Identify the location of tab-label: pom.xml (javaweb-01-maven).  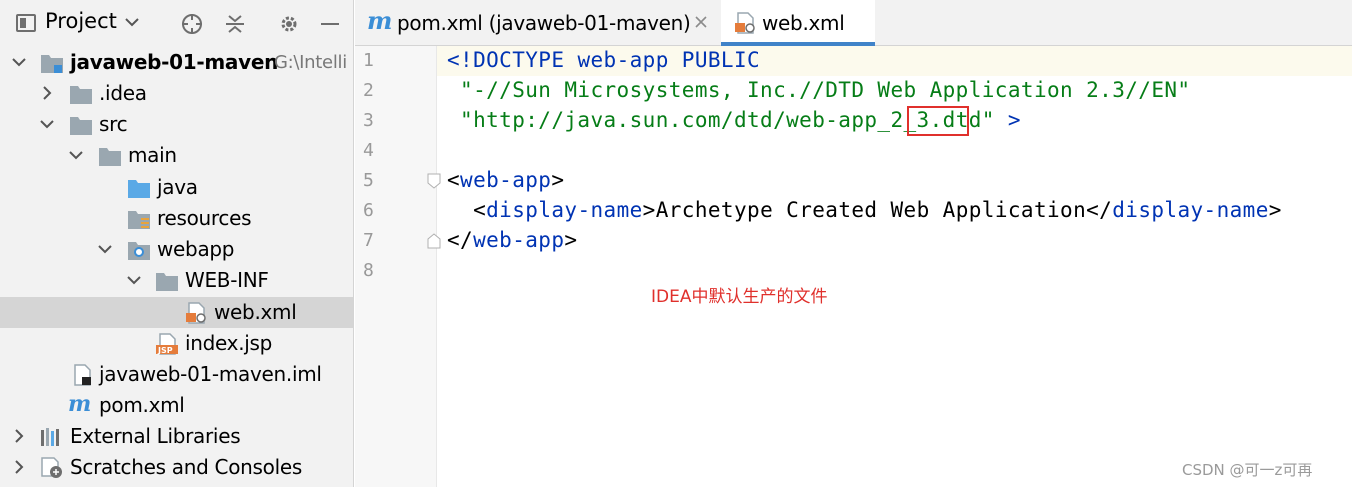
(544, 23).